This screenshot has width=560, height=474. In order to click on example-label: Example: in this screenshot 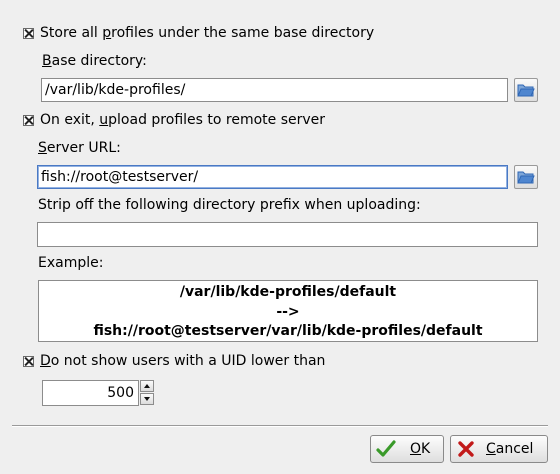, I will do `click(71, 263)`.